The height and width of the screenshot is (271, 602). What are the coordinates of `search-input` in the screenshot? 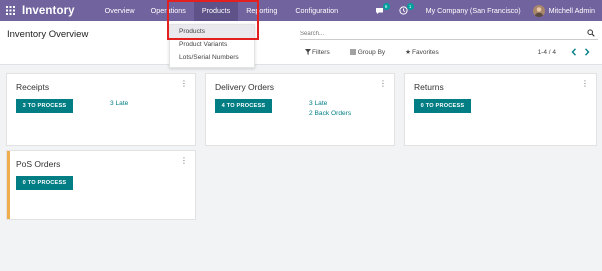 It's located at (440, 33).